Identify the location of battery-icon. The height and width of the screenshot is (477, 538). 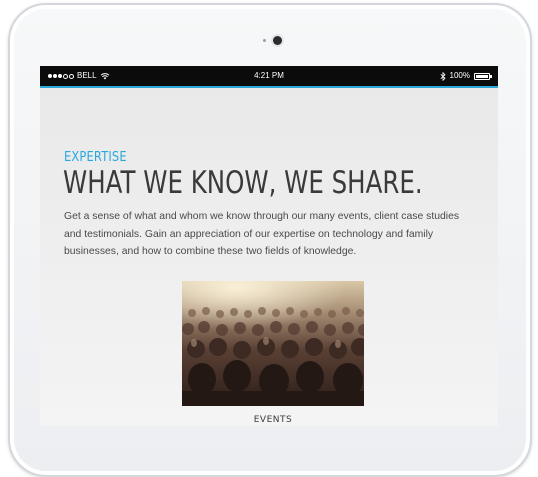
(483, 76).